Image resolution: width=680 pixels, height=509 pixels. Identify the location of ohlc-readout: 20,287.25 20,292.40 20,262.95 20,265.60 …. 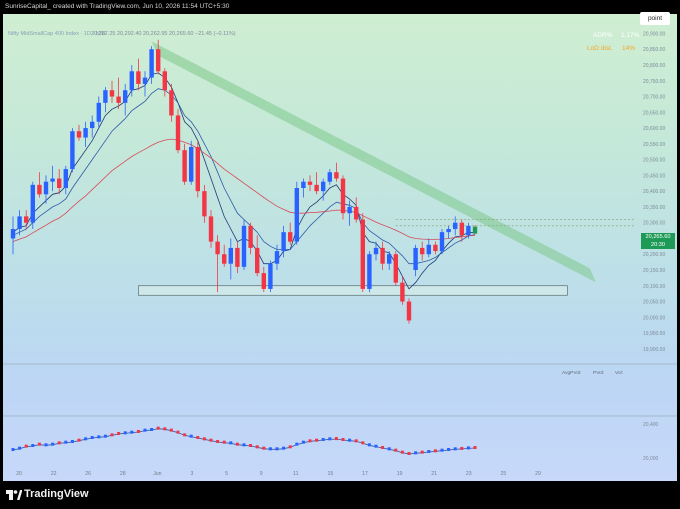
(163, 34).